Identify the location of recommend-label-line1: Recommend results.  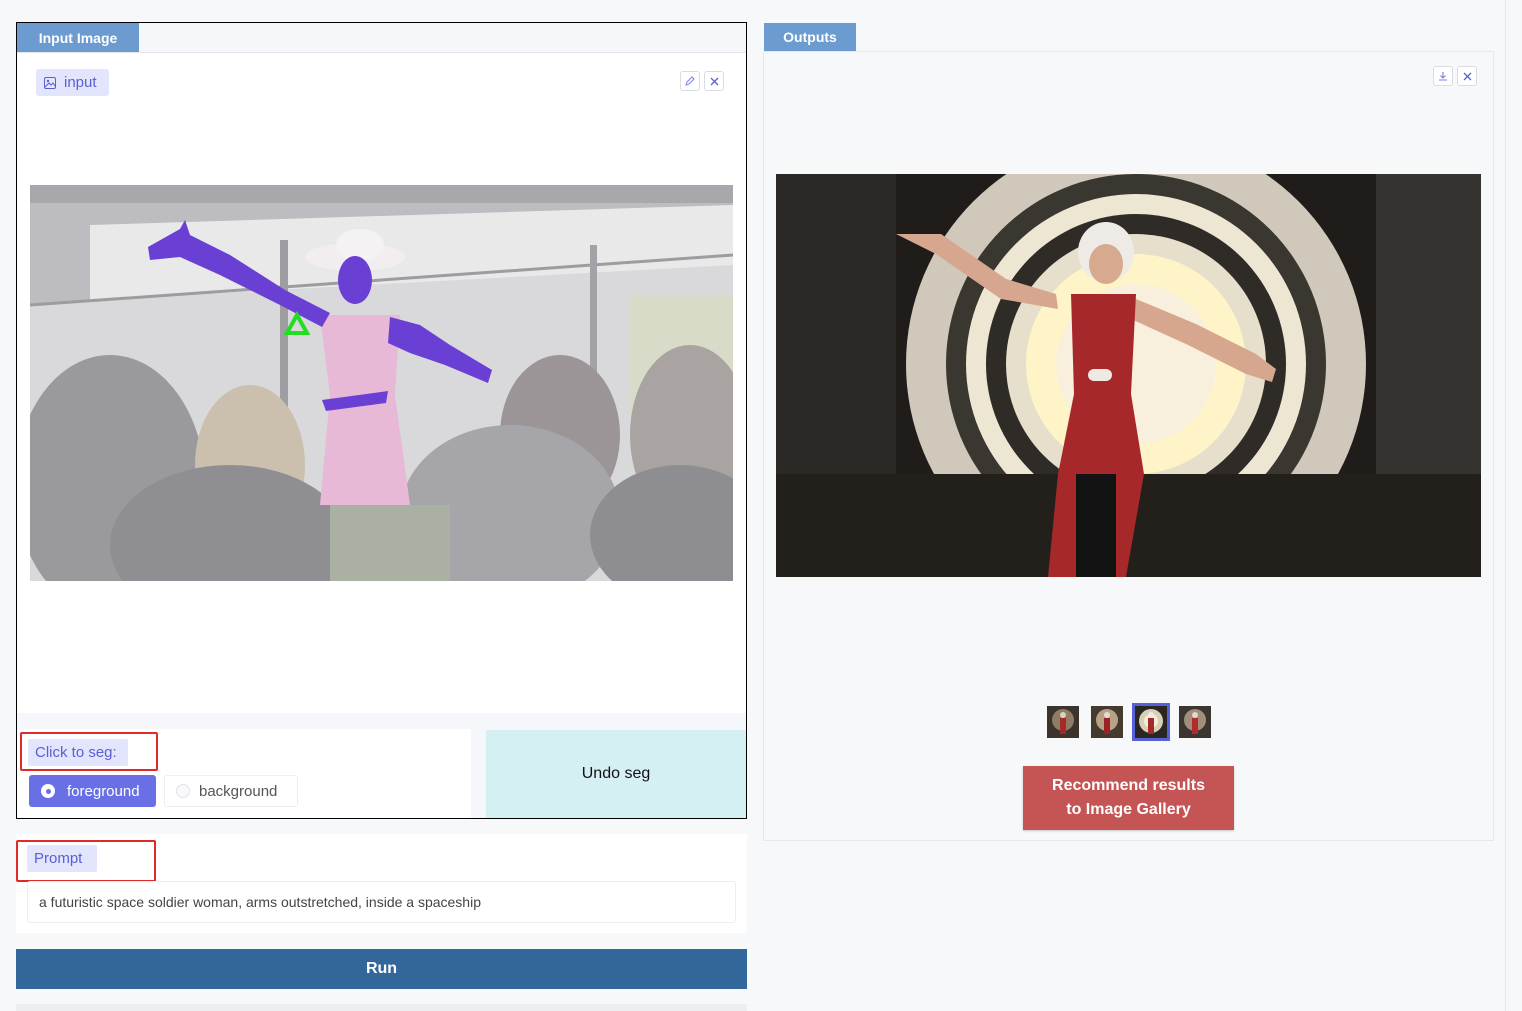
(1128, 785).